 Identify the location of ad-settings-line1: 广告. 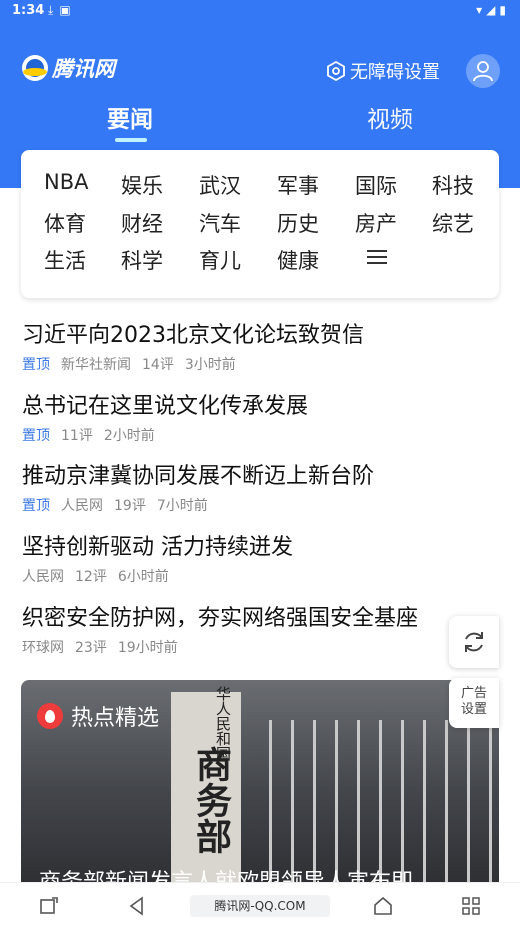
(473, 693).